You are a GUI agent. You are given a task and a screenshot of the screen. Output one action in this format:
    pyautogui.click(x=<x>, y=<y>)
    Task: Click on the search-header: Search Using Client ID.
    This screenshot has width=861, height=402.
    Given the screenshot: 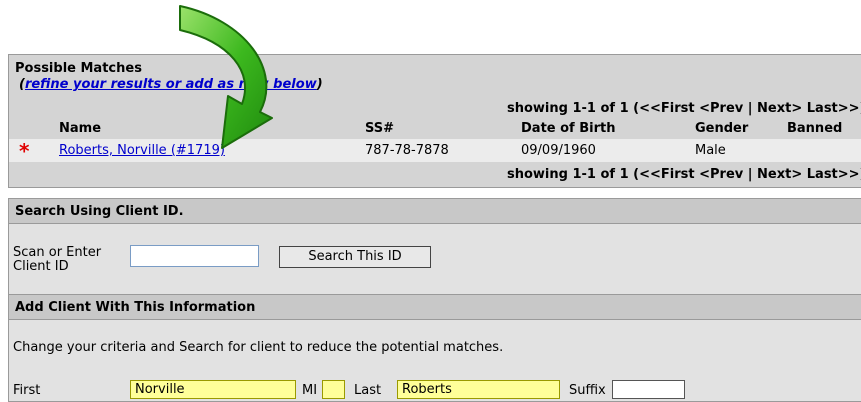 What is the action you would take?
    pyautogui.click(x=435, y=211)
    